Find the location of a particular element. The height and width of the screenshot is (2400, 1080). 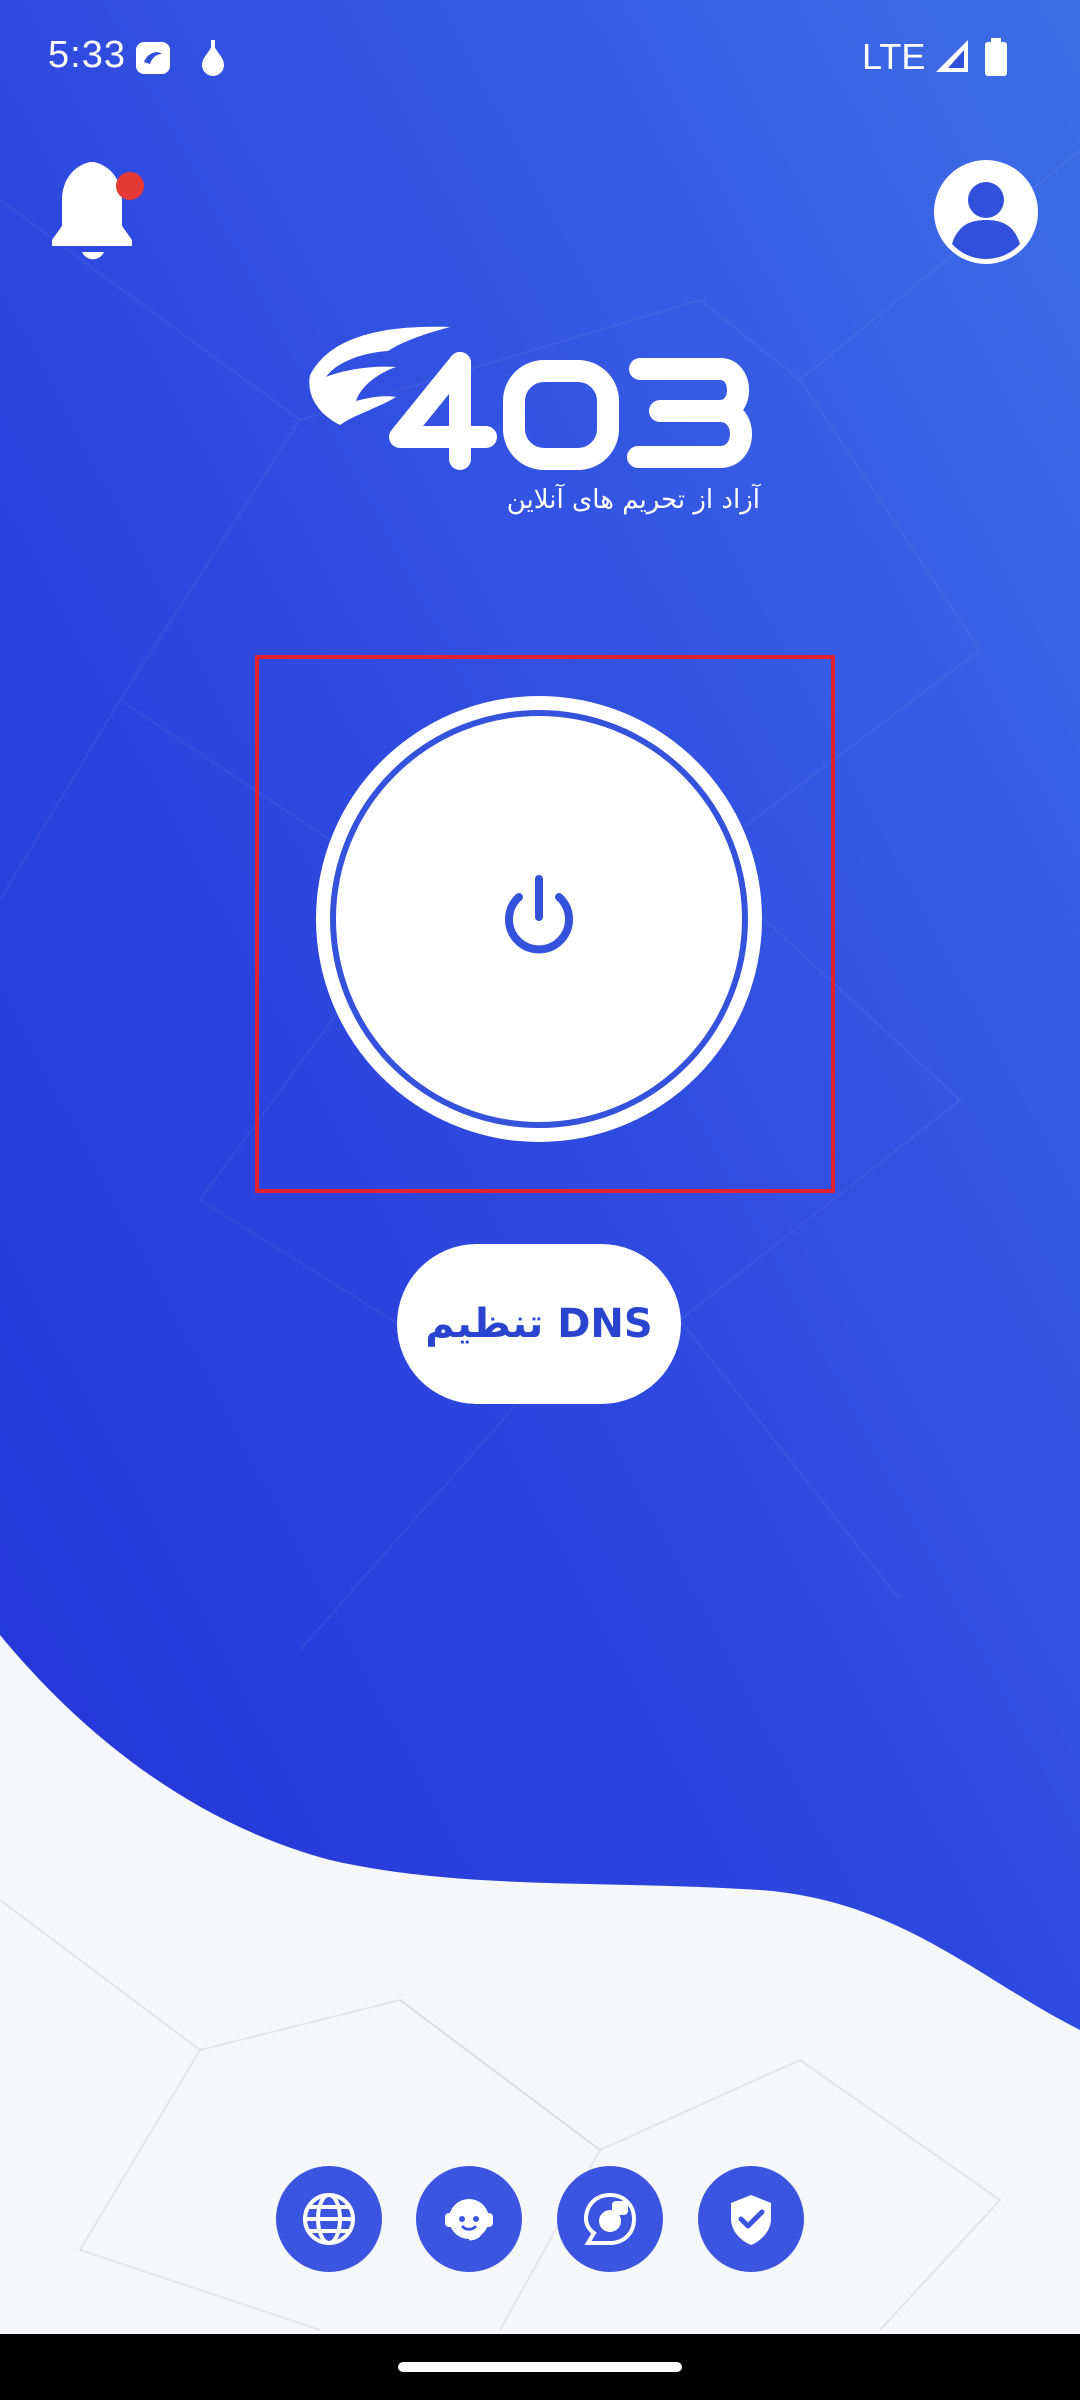

drop-icon is located at coordinates (213, 60).